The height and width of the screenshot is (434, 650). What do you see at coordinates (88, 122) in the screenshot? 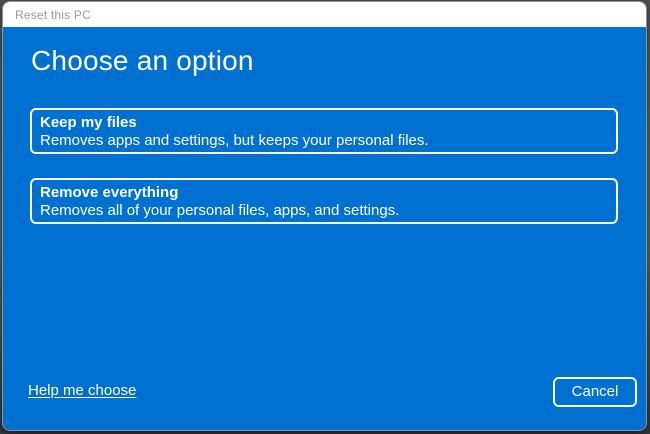
I see `option-keep-my-files-title: Keep my files` at bounding box center [88, 122].